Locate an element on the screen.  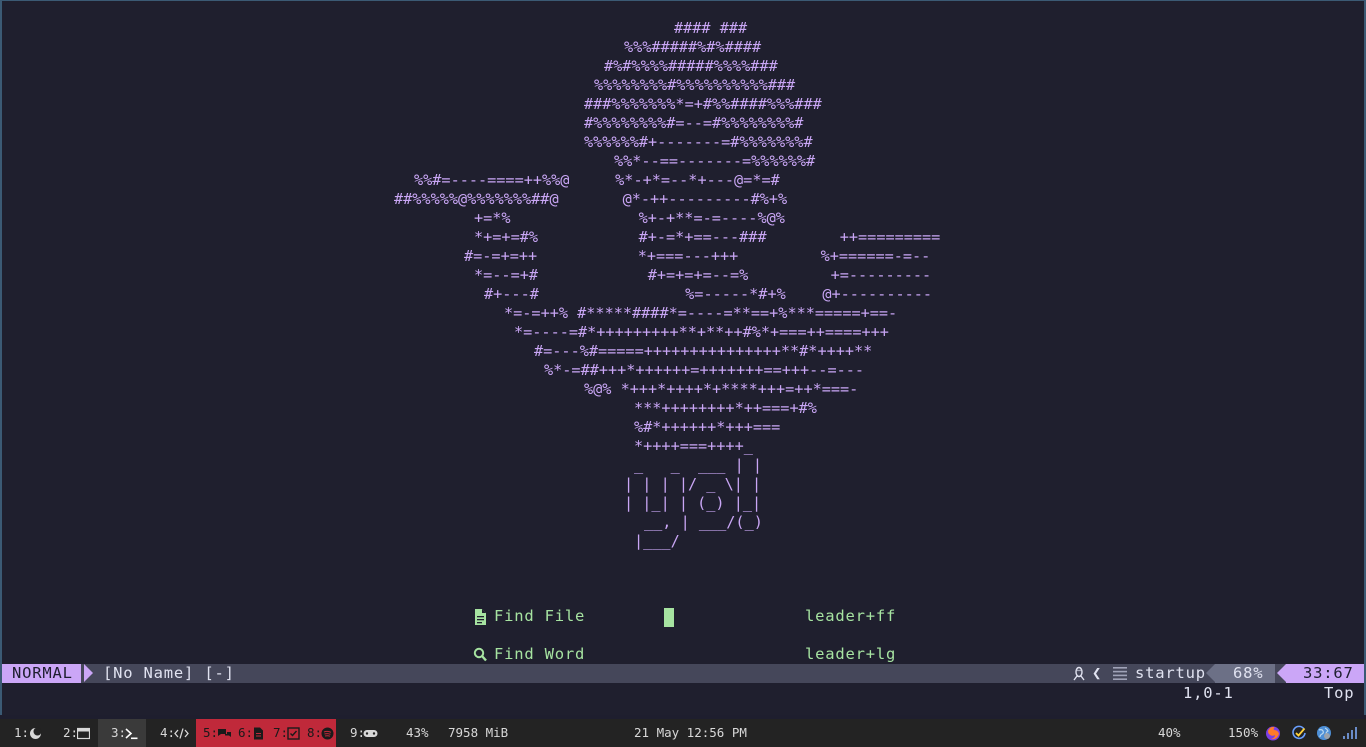
ruler: 1,0-1 is located at coordinates (1208, 693).